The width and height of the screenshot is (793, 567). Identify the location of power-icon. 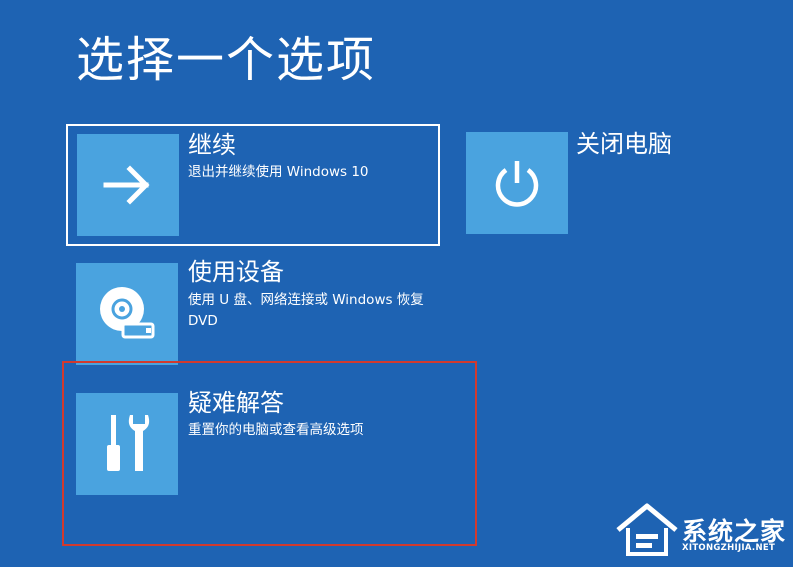
(517, 184).